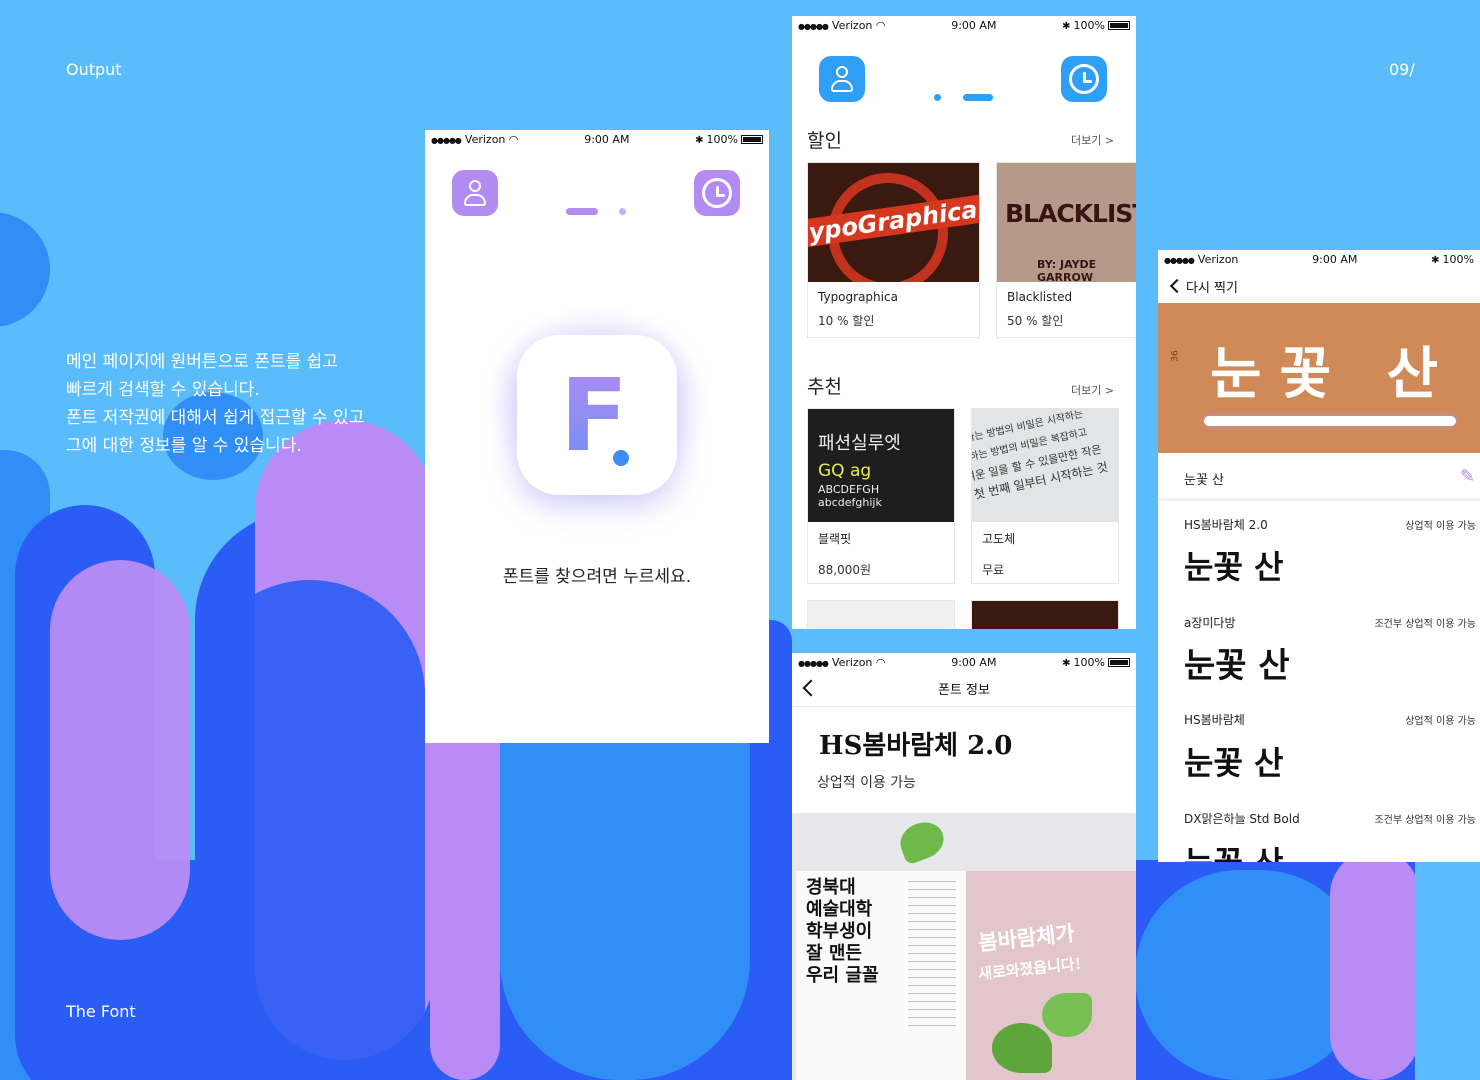  Describe the element at coordinates (1212, 288) in the screenshot. I see `retake-label: 다시 찍기` at that location.